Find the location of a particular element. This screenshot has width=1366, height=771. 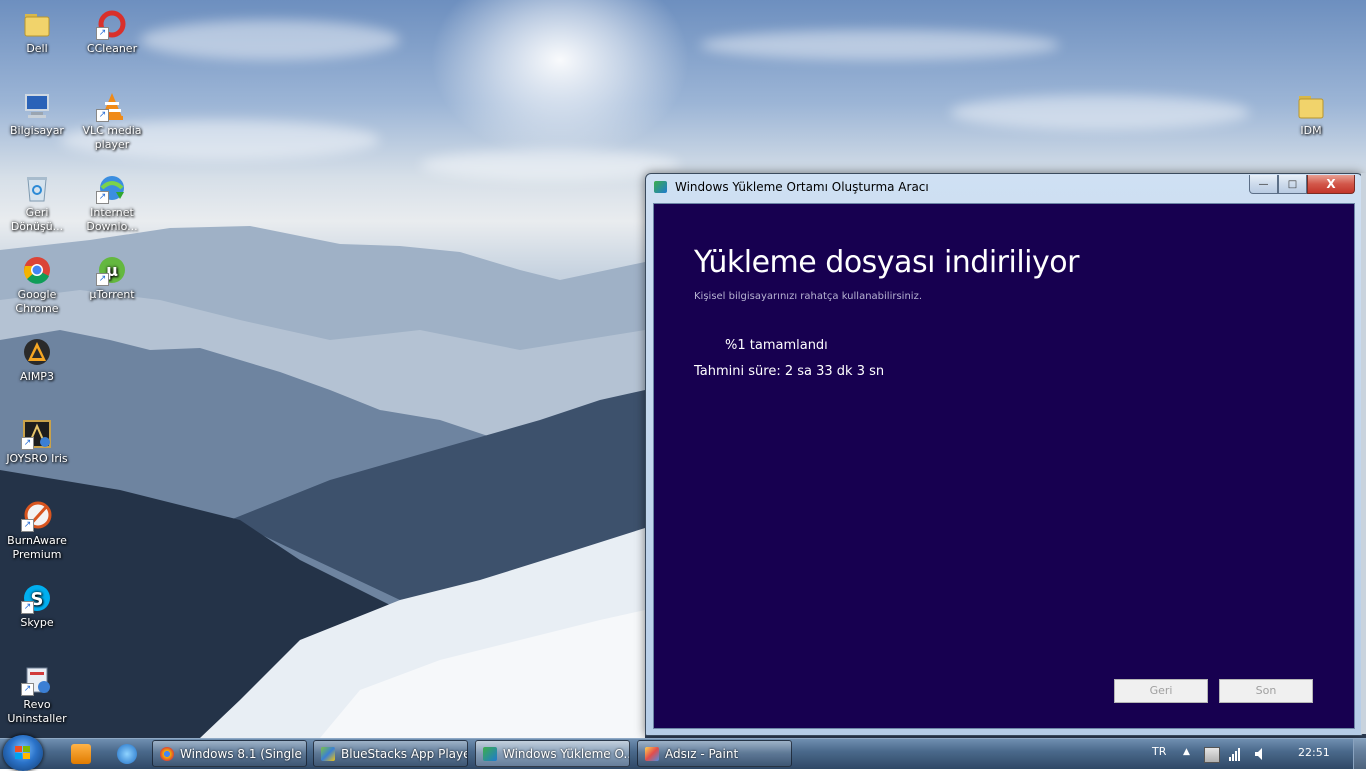

aimp-icon is located at coordinates (37, 352).